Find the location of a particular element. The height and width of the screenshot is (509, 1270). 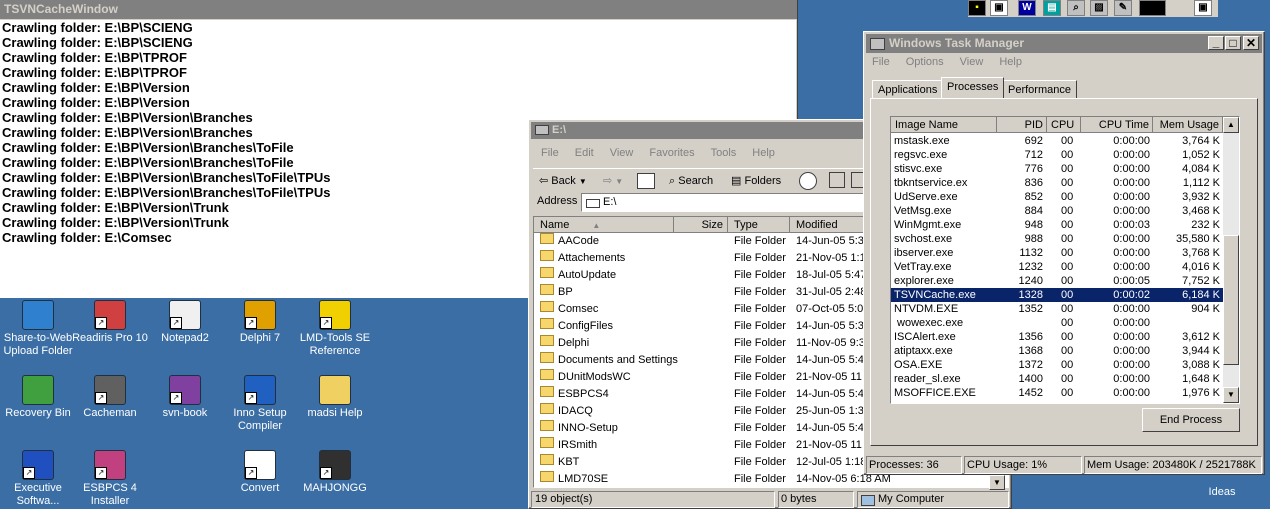

h-scrollbar-arrow: ▼ is located at coordinates (997, 482).